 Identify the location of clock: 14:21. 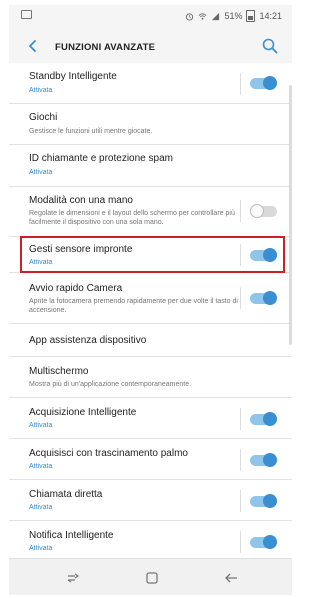
(270, 16).